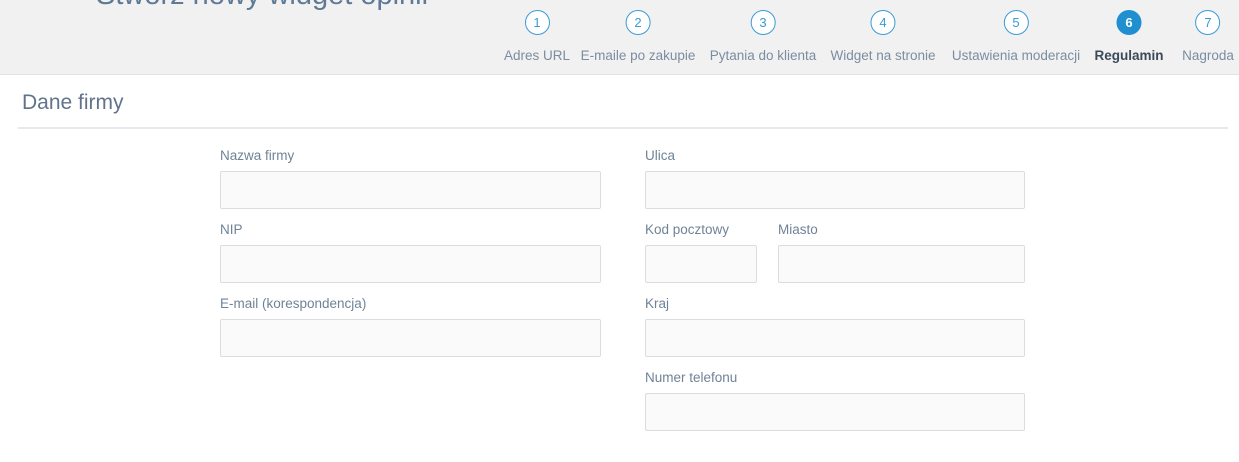 Image resolution: width=1239 pixels, height=462 pixels. I want to click on country-input, so click(835, 338).